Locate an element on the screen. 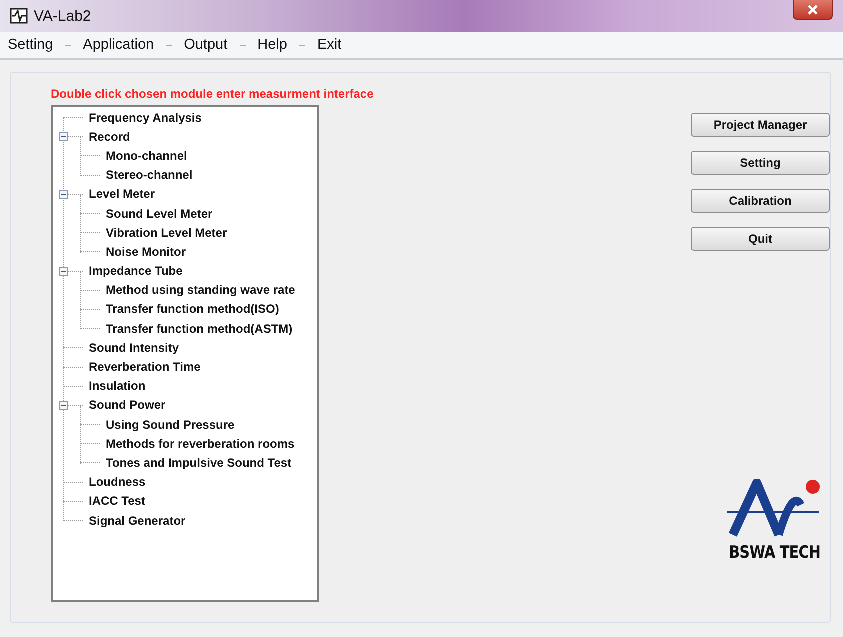 The width and height of the screenshot is (843, 637). tree-item: Transfer function method(ISO) is located at coordinates (193, 309).